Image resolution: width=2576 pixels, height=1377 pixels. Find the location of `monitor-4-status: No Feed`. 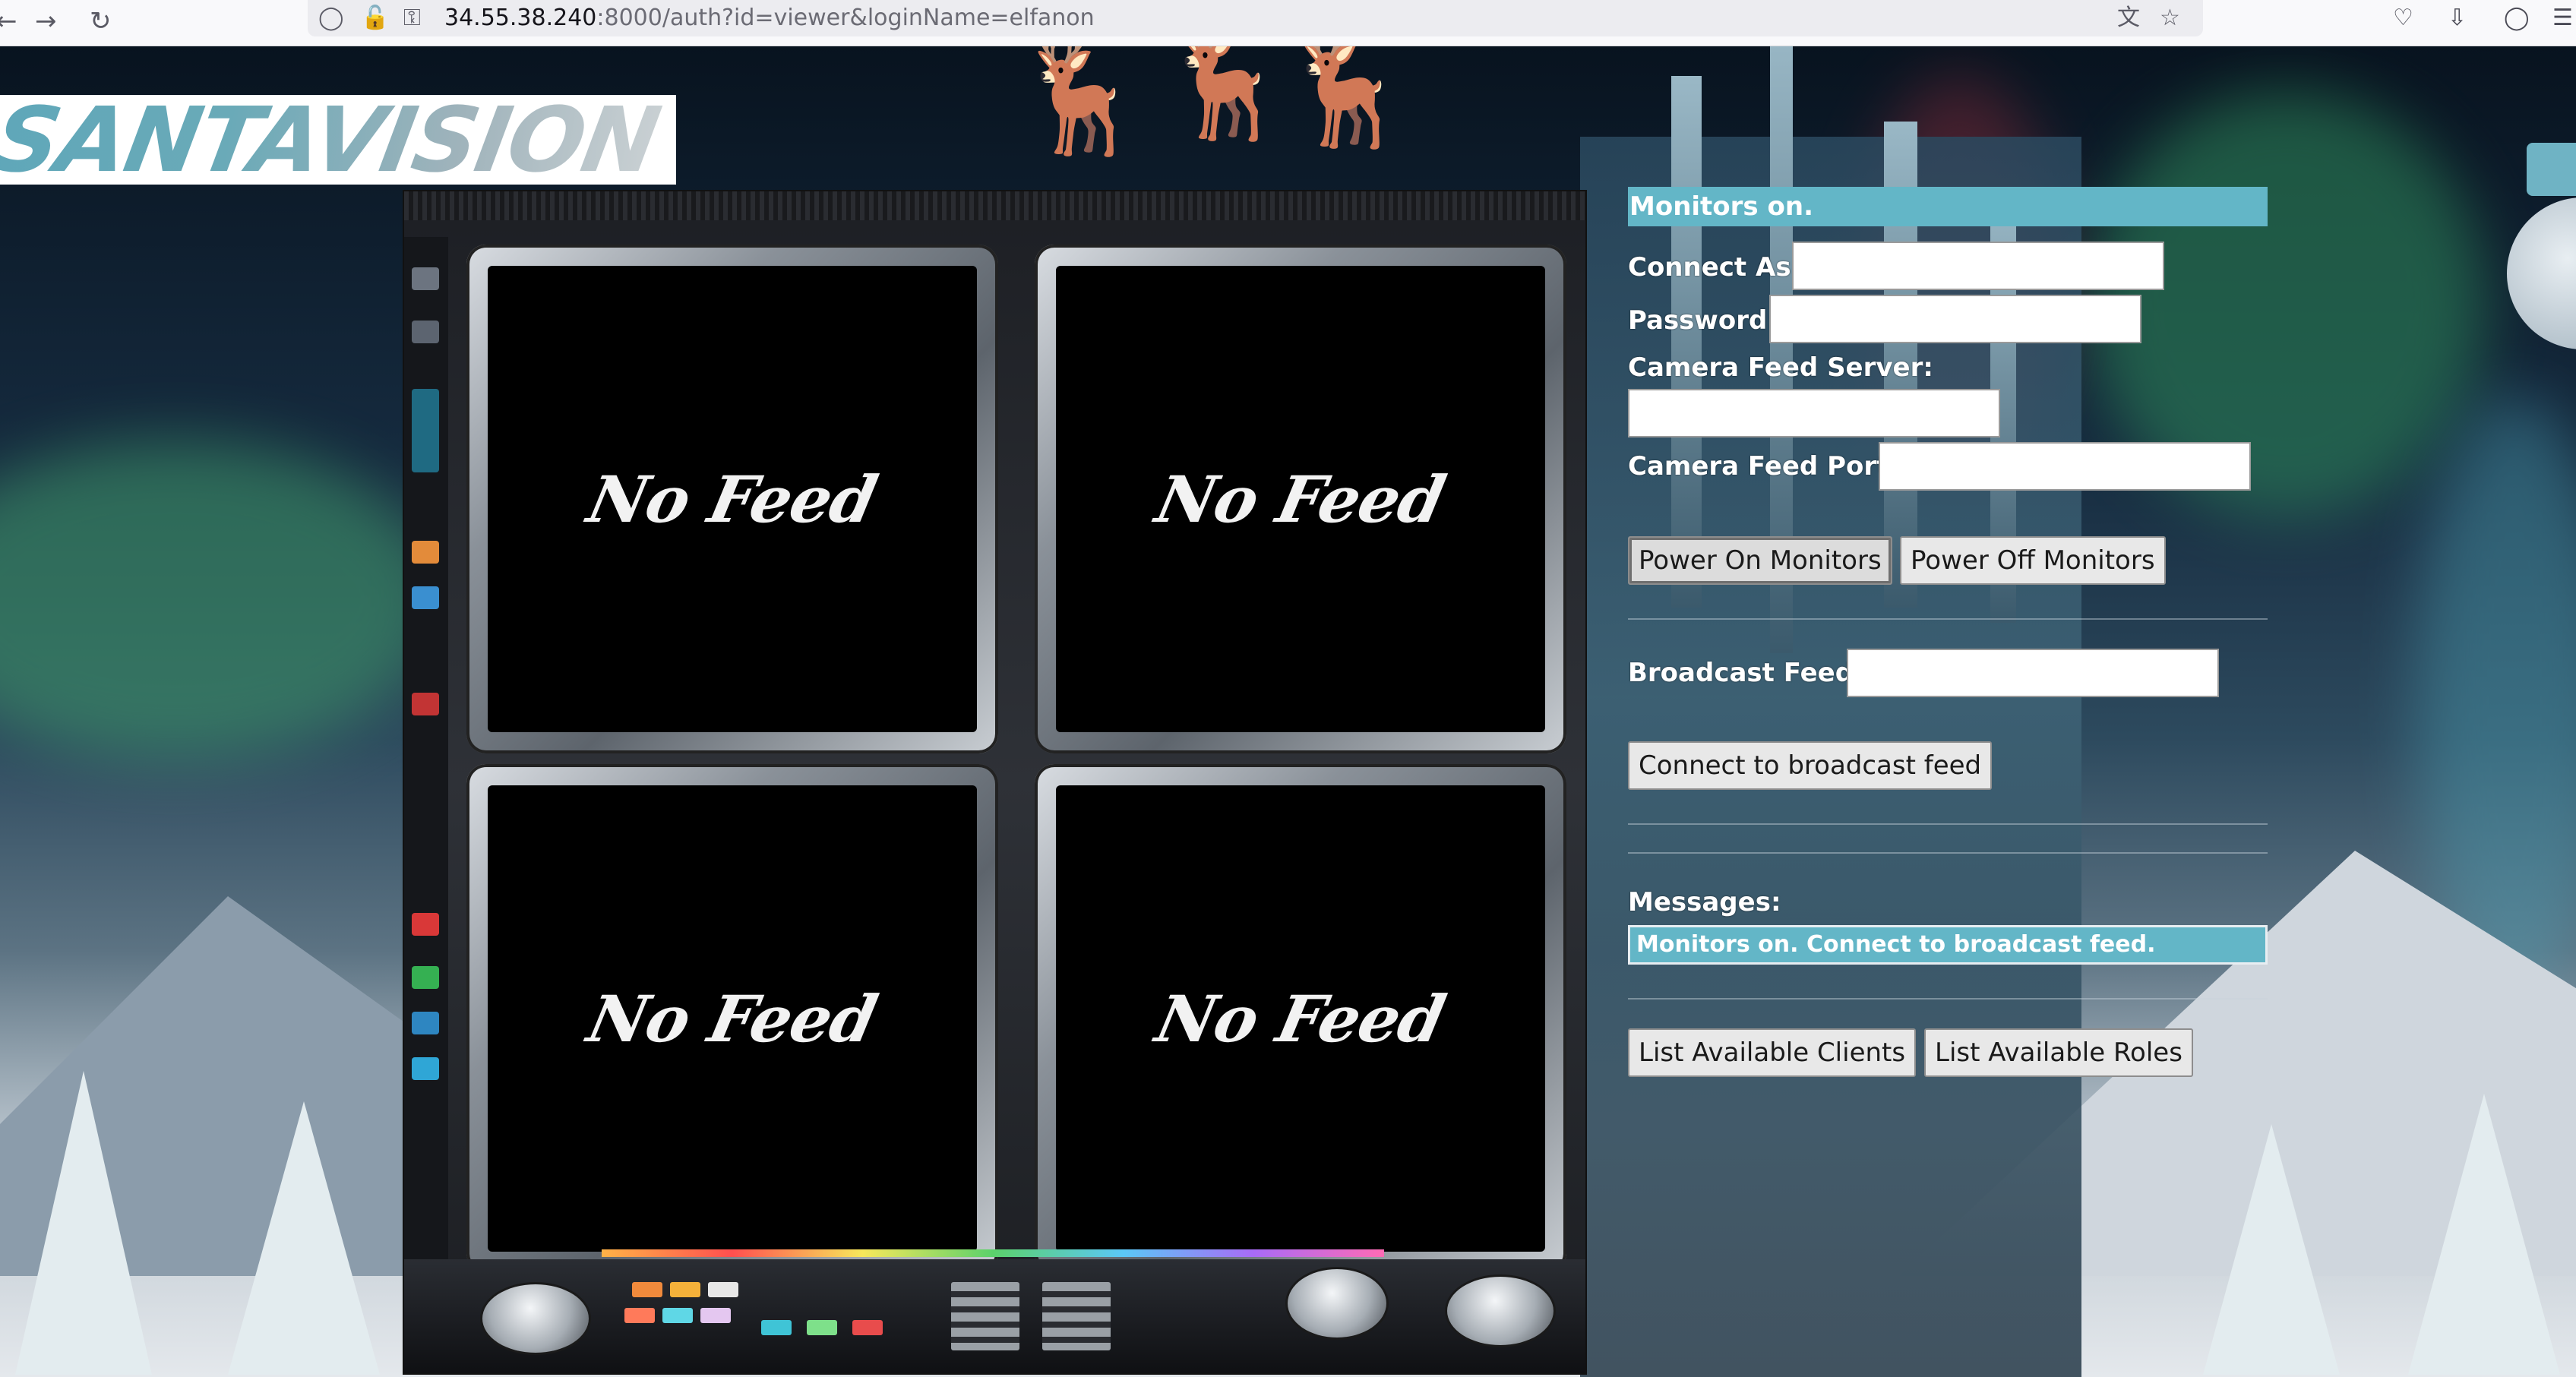

monitor-4-status: No Feed is located at coordinates (1300, 1018).